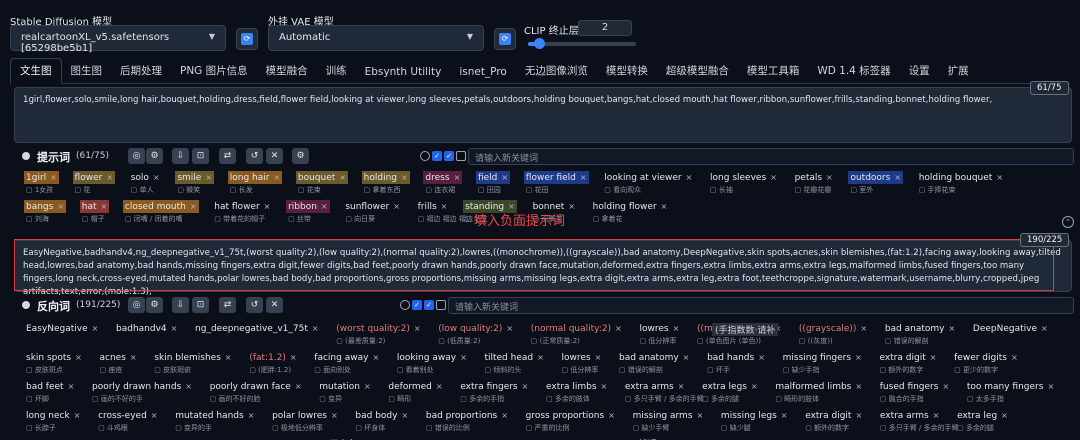 This screenshot has height=440, width=1080. I want to click on negative-tag: poorly drawn hands ×, so click(142, 386).